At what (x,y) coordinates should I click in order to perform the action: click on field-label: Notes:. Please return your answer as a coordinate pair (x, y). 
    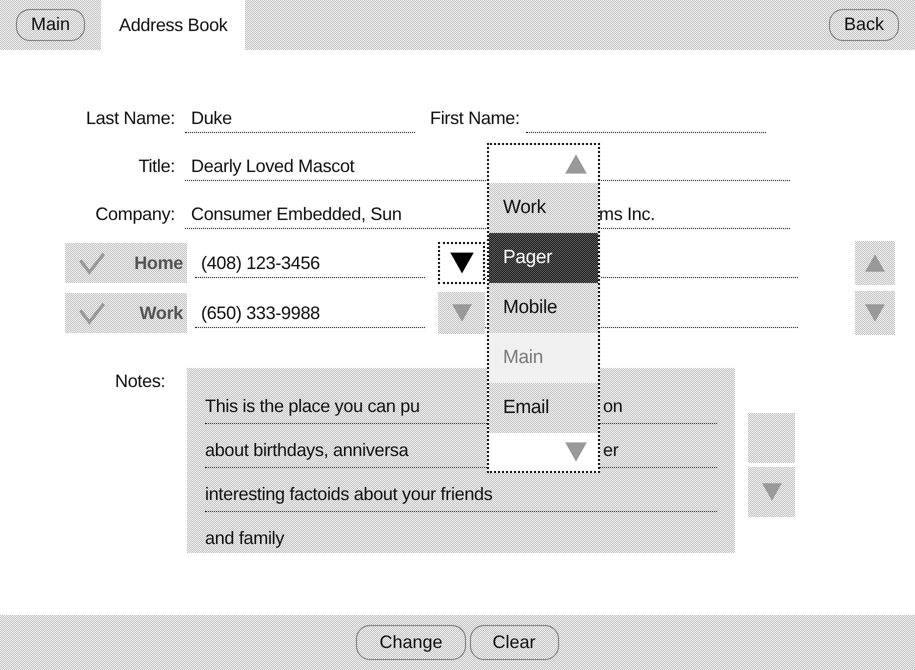
    Looking at the image, I should click on (140, 381).